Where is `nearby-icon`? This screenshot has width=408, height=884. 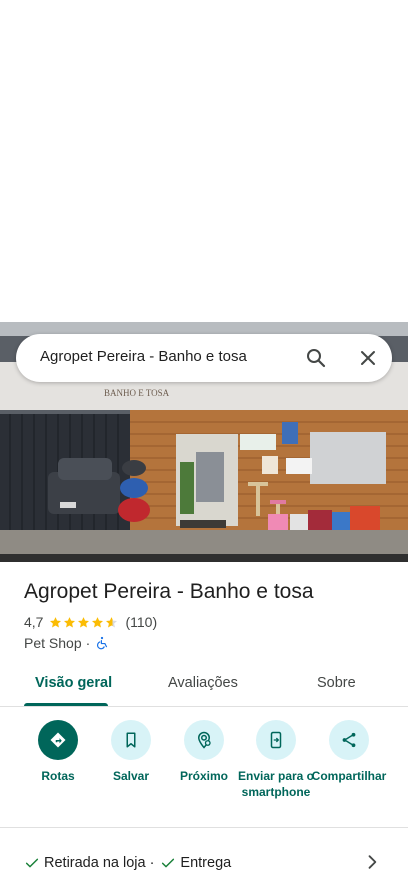
nearby-icon is located at coordinates (204, 740).